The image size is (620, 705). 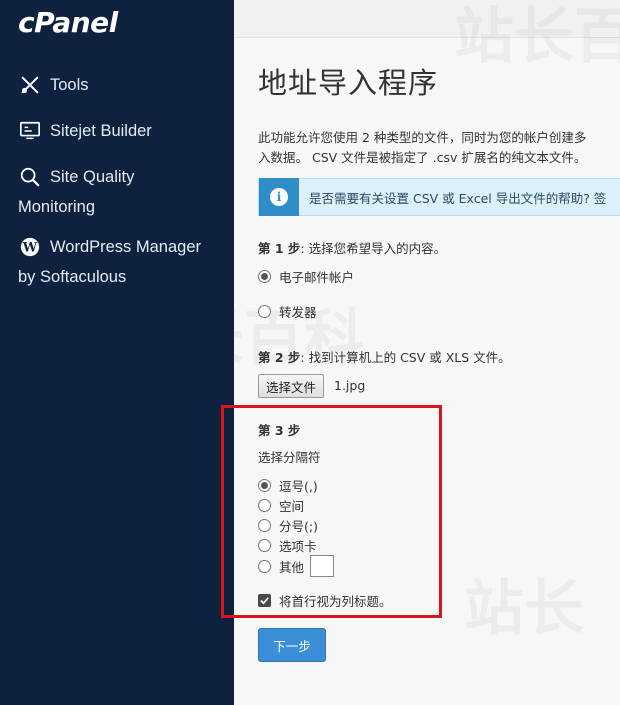 What do you see at coordinates (30, 85) in the screenshot?
I see `tools-icon` at bounding box center [30, 85].